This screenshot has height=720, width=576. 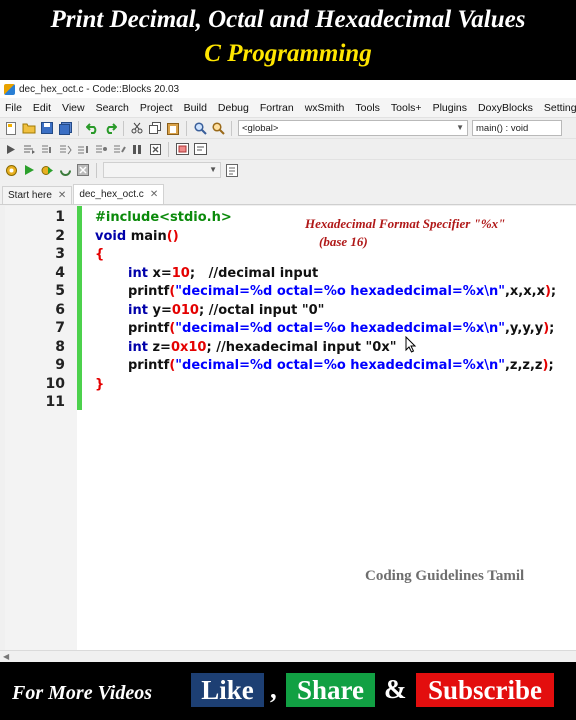 What do you see at coordinates (517, 128) in the screenshot?
I see `function-combo: main() : void` at bounding box center [517, 128].